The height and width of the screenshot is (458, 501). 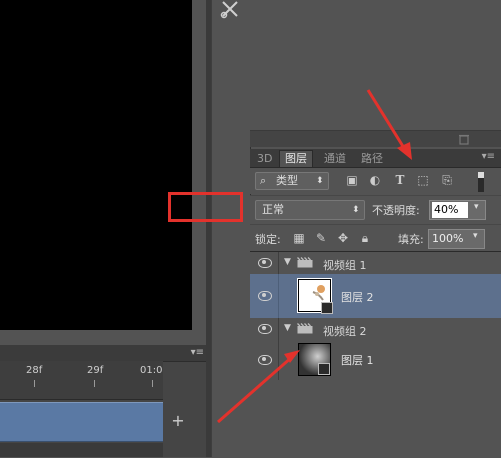 I want to click on arrow-head-top, so click(x=404, y=151).